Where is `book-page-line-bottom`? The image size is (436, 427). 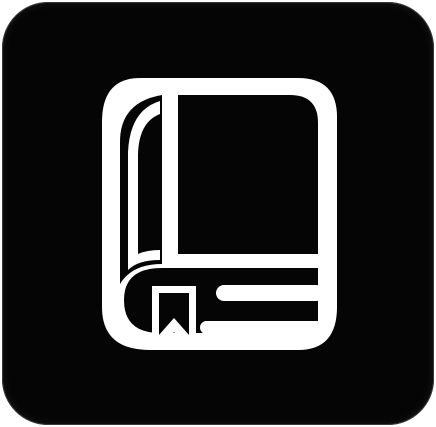
book-page-line-bottom is located at coordinates (265, 327).